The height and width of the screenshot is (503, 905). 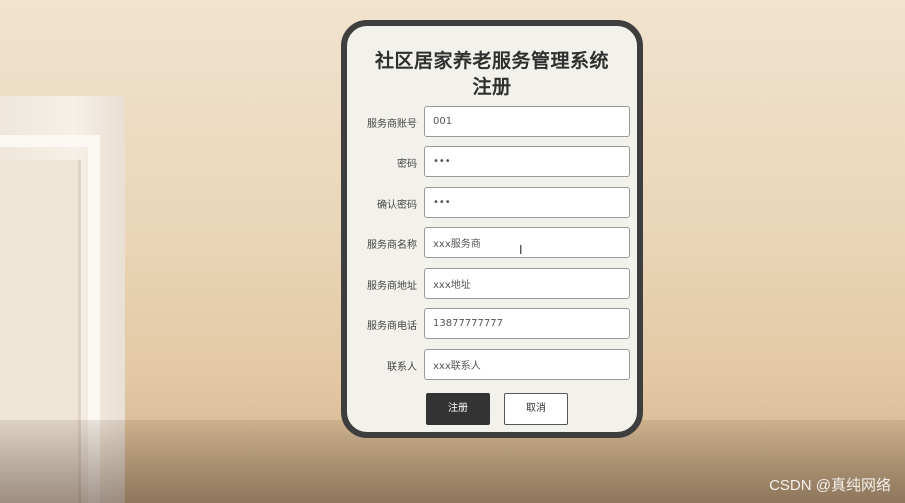 I want to click on provider-name-input, so click(x=527, y=242).